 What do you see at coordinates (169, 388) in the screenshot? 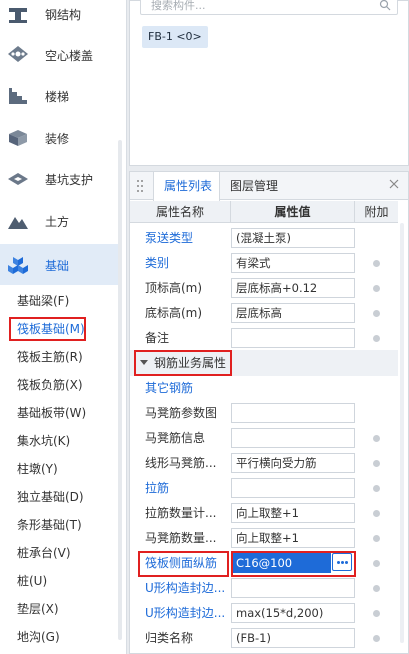
I see `property-name: 其它钢筋` at bounding box center [169, 388].